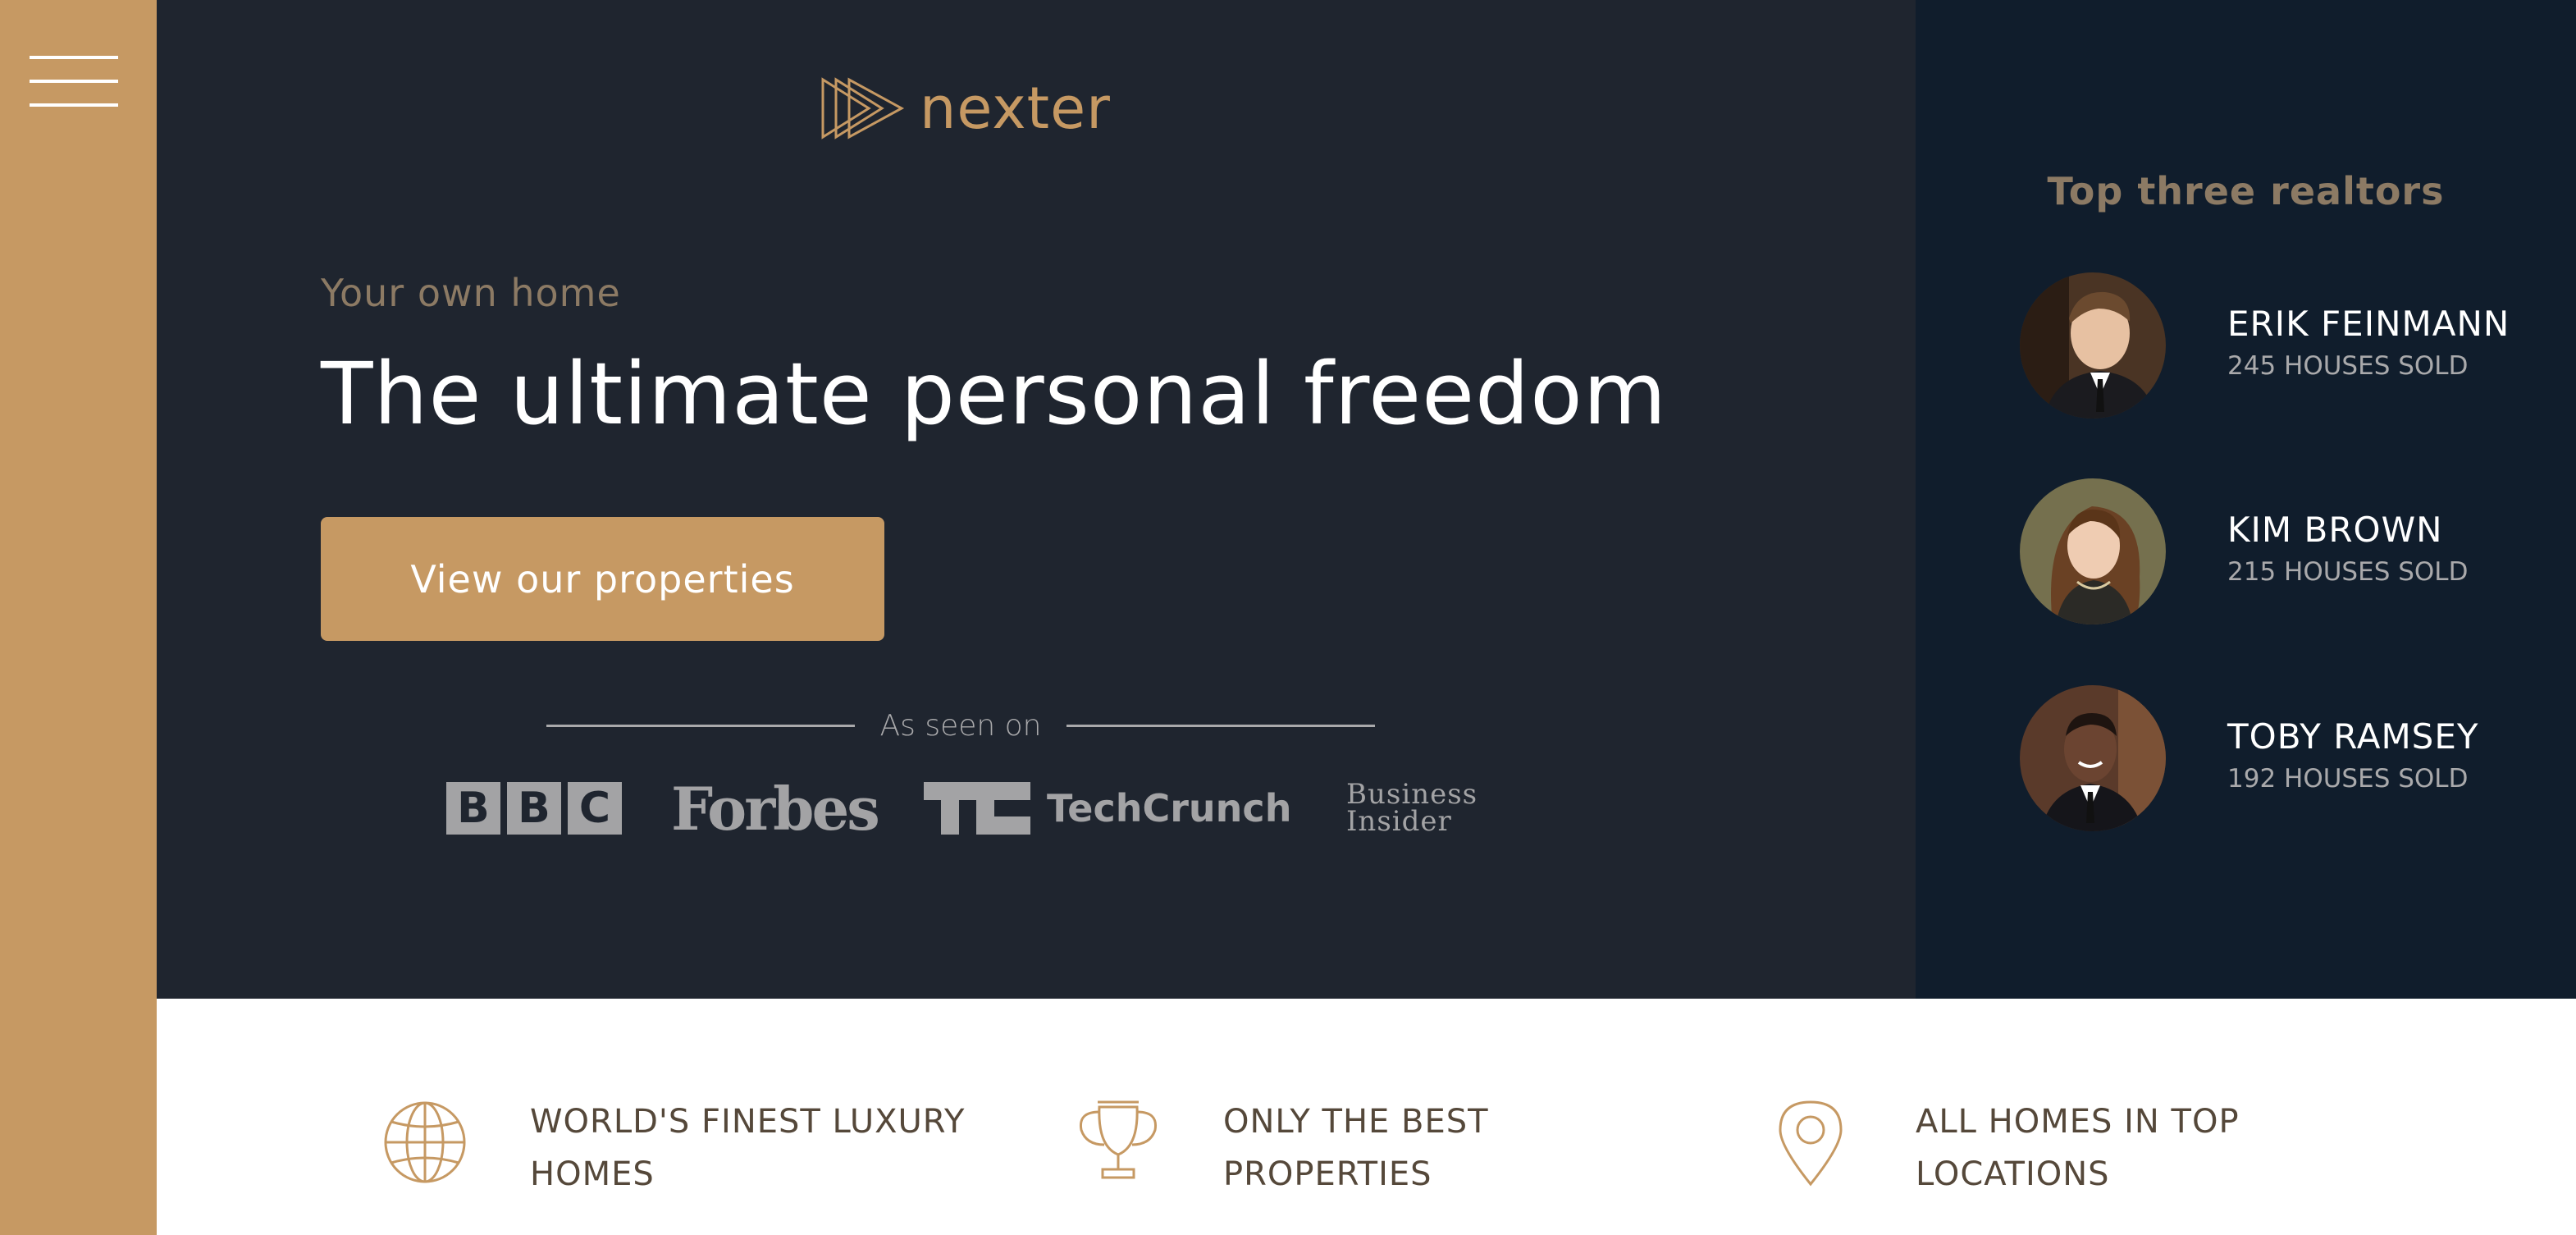 The width and height of the screenshot is (2576, 1235). What do you see at coordinates (2348, 572) in the screenshot?
I see `realtor-houses-sold: 215 HOUSES SOLD` at bounding box center [2348, 572].